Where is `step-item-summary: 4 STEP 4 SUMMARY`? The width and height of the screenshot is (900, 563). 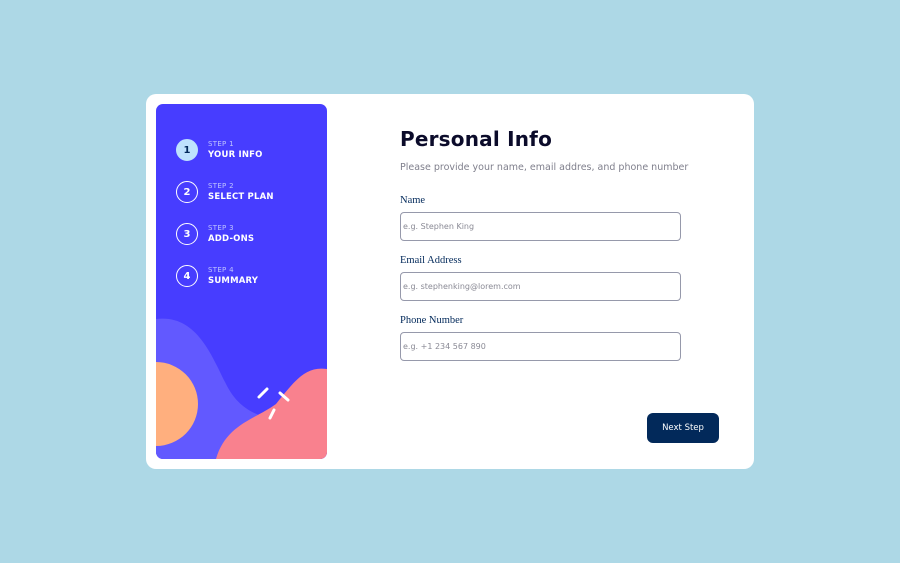 step-item-summary: 4 STEP 4 SUMMARY is located at coordinates (225, 276).